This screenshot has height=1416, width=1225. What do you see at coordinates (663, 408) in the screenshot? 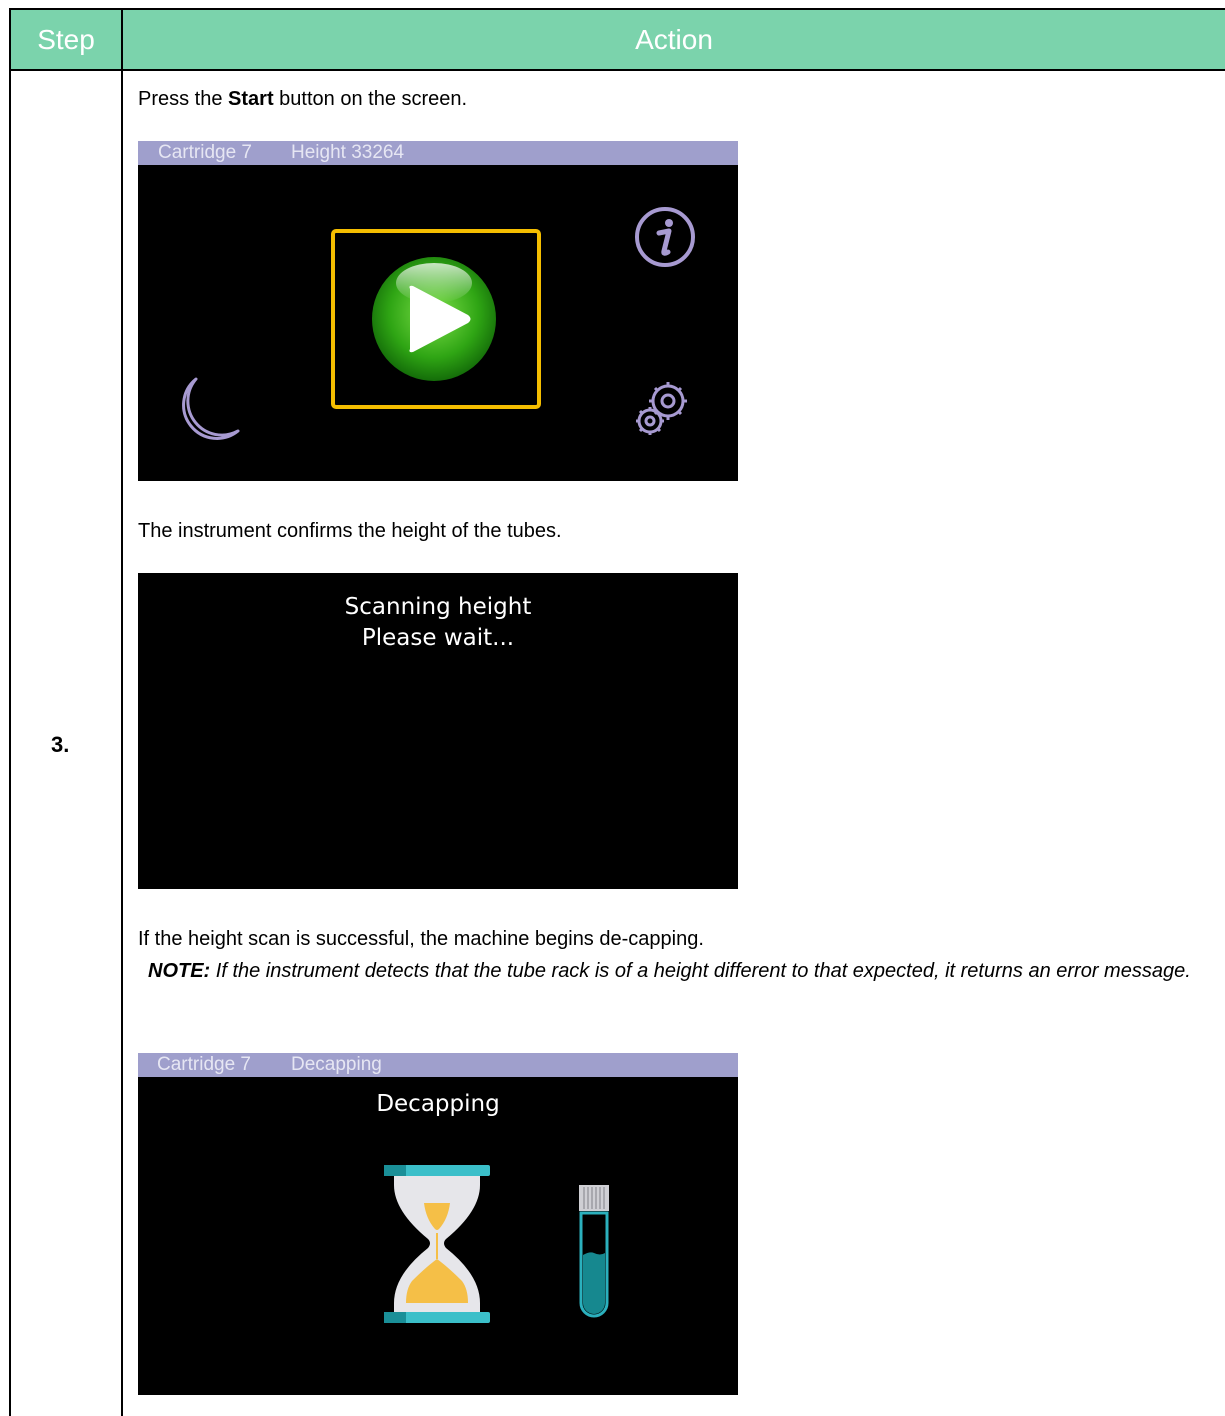
I see `gears-icon` at bounding box center [663, 408].